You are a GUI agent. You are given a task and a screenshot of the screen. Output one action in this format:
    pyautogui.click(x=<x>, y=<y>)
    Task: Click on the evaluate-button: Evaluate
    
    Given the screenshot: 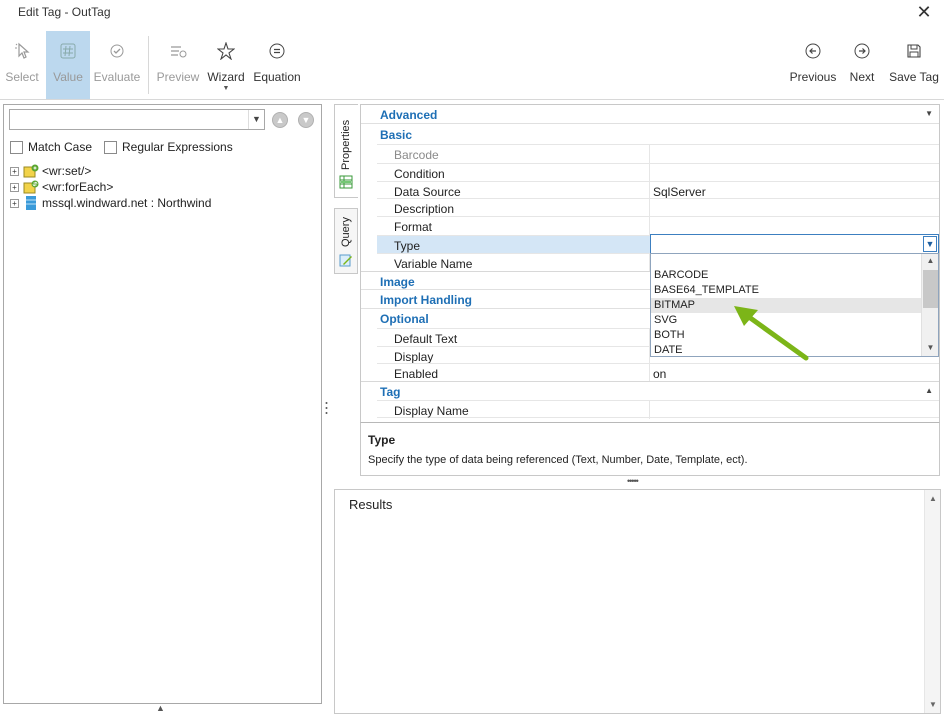 What is the action you would take?
    pyautogui.click(x=117, y=65)
    